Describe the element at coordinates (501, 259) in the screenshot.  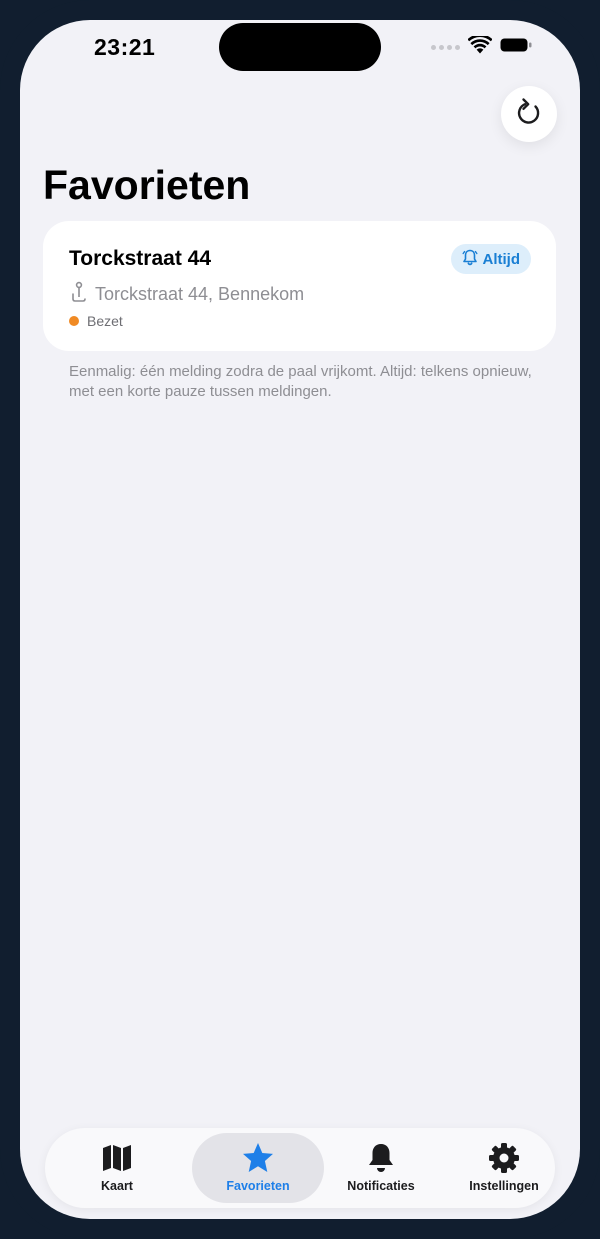
I see `notify-mode-label: Altijd` at that location.